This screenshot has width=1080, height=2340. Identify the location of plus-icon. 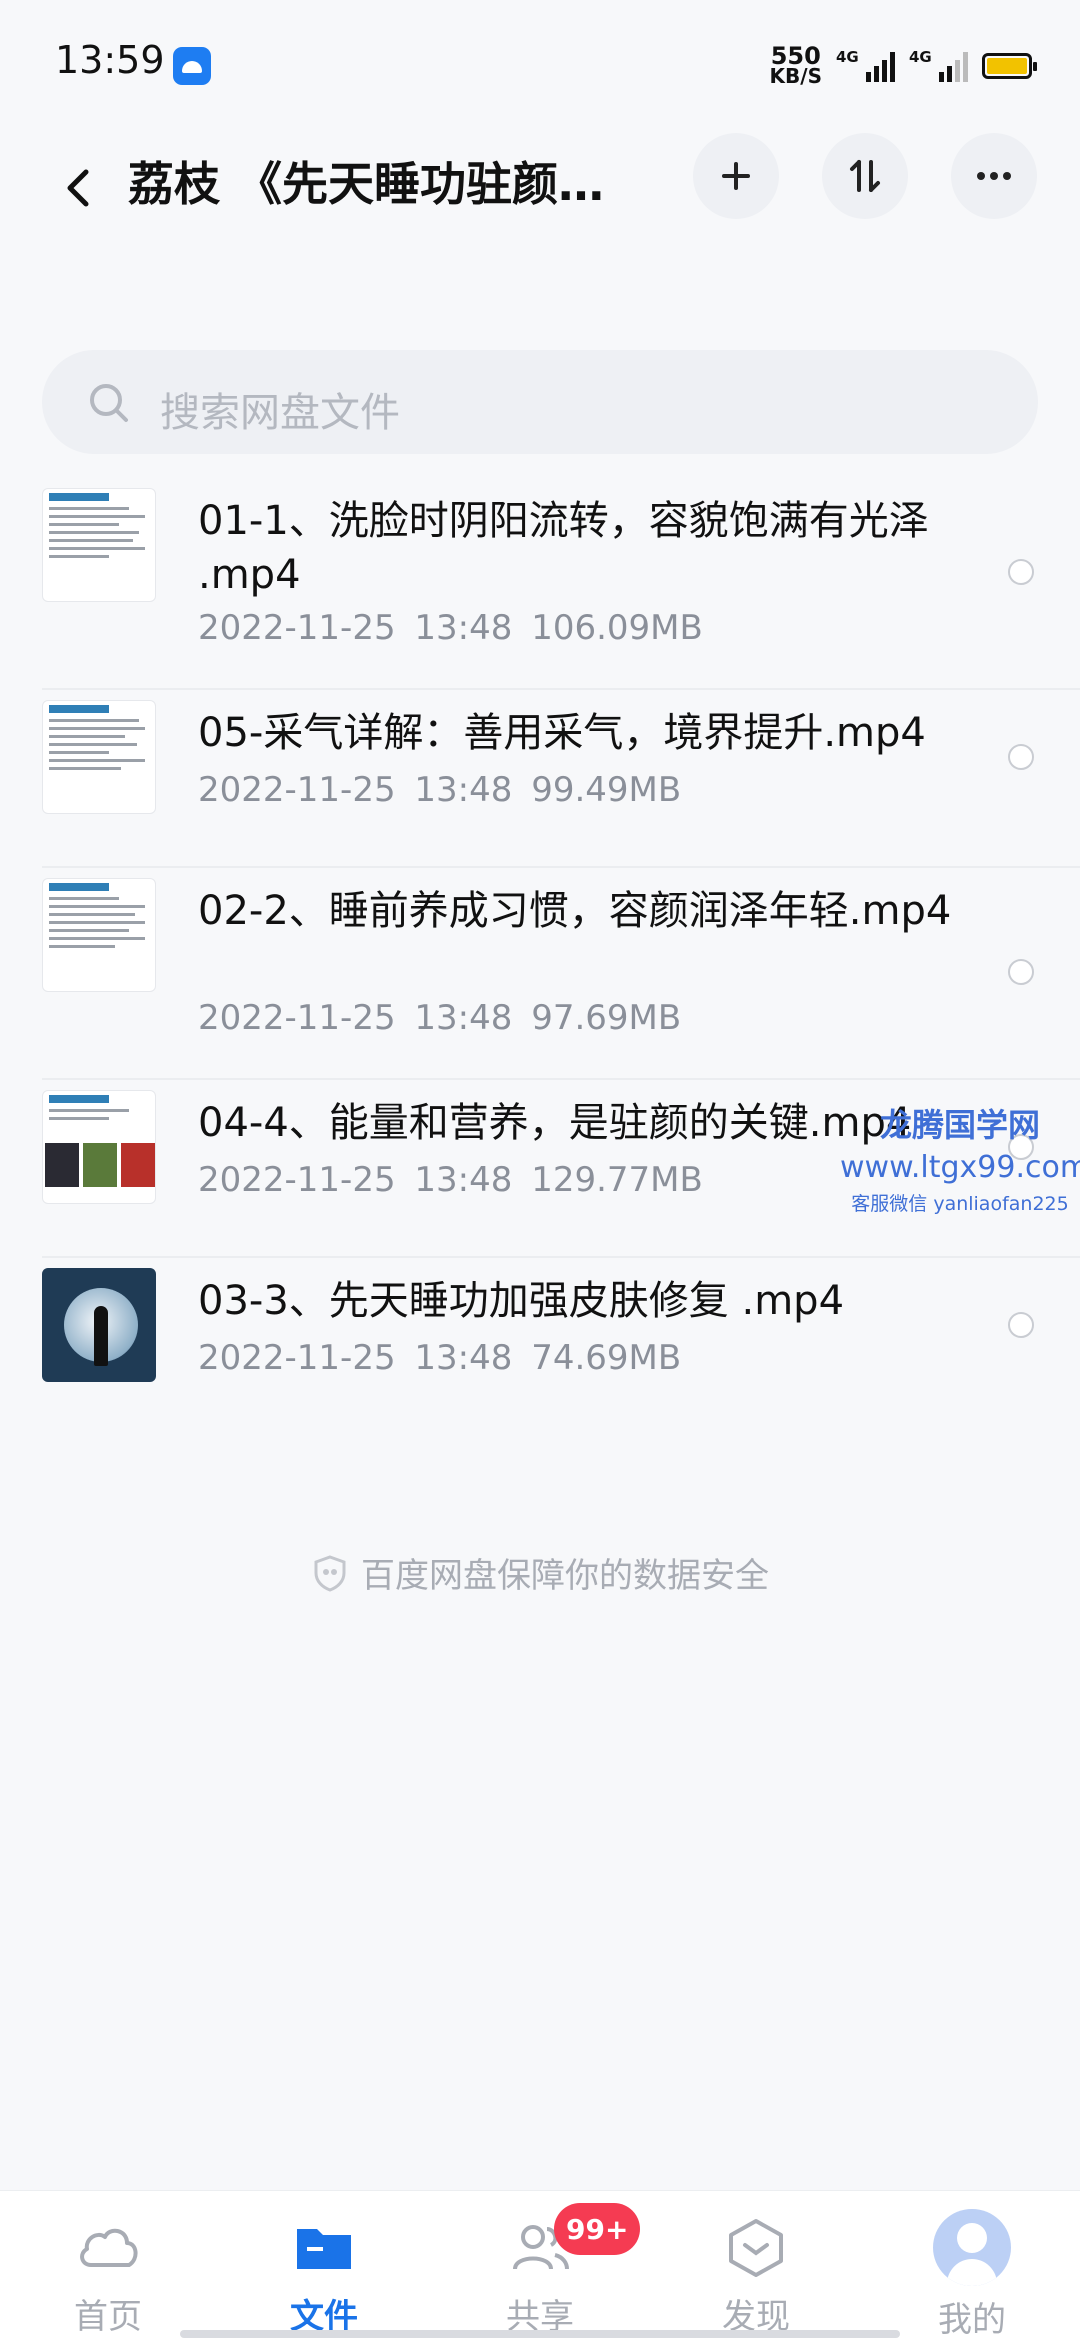
(736, 176).